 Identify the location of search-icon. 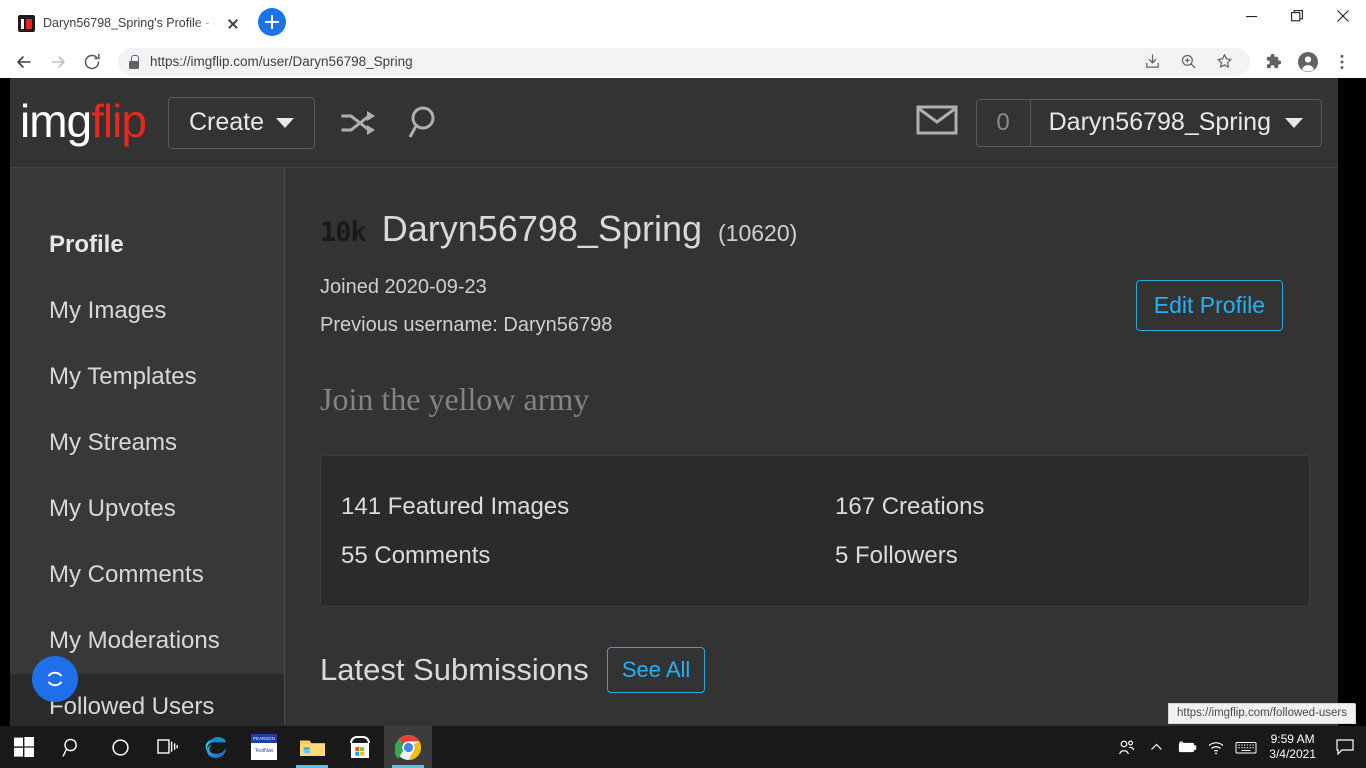
(426, 123).